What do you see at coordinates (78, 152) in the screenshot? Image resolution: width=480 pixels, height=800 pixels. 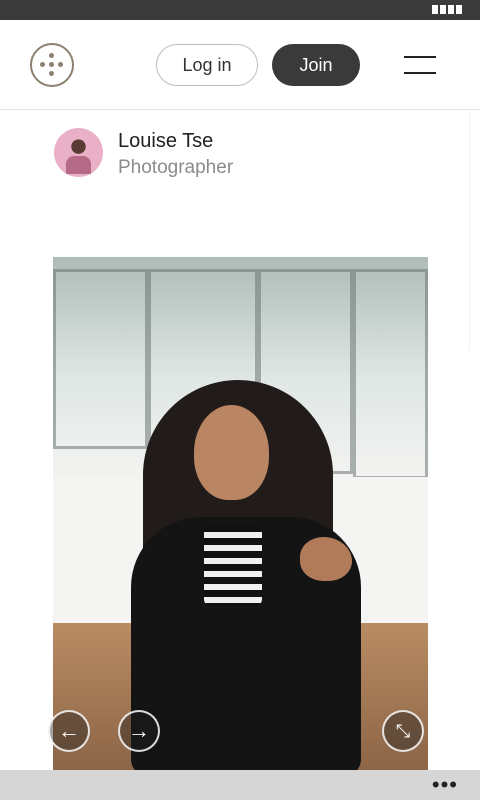 I see `profile-avatar` at bounding box center [78, 152].